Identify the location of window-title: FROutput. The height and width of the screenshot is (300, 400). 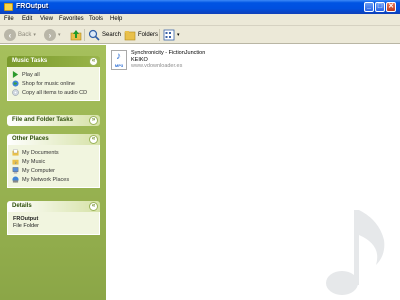
(32, 6).